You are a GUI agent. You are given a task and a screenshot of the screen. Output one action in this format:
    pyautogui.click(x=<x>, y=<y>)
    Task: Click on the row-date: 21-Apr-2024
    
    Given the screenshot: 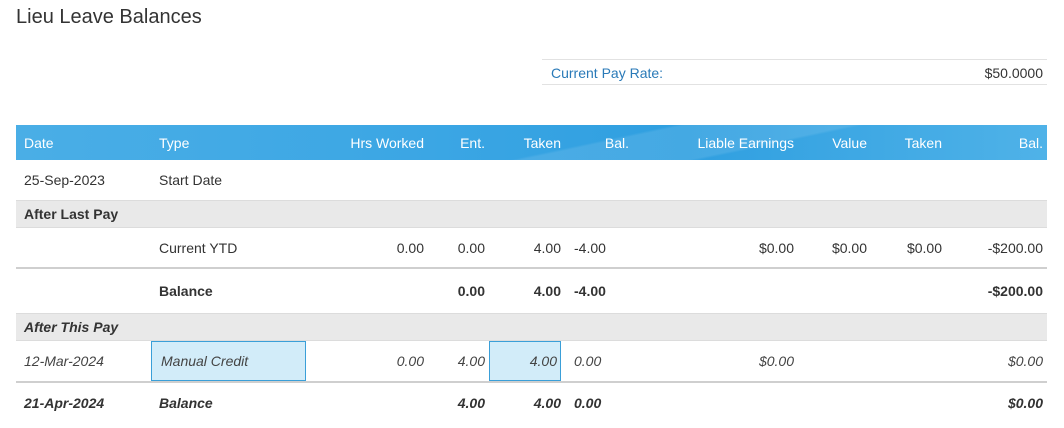 What is the action you would take?
    pyautogui.click(x=64, y=403)
    